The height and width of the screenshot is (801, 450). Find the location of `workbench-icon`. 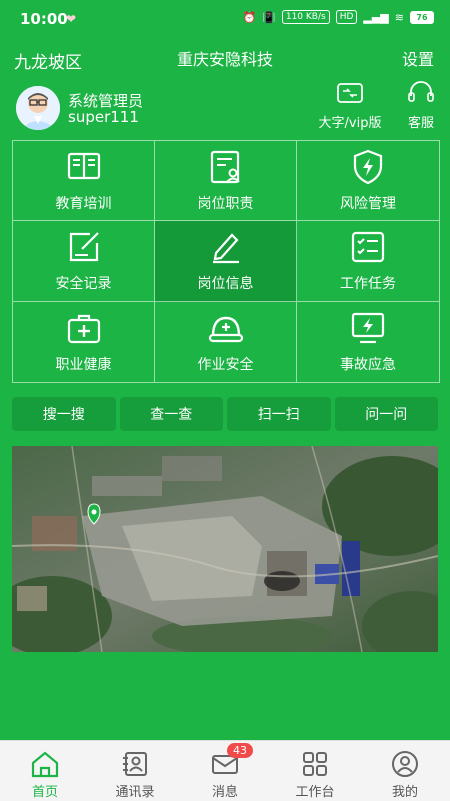

workbench-icon is located at coordinates (315, 764).